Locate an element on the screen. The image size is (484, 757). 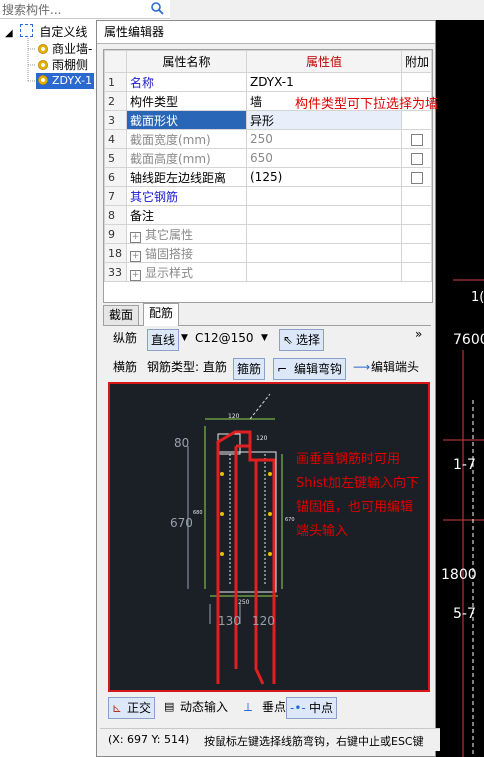
row-number: 7 is located at coordinates (115, 196).